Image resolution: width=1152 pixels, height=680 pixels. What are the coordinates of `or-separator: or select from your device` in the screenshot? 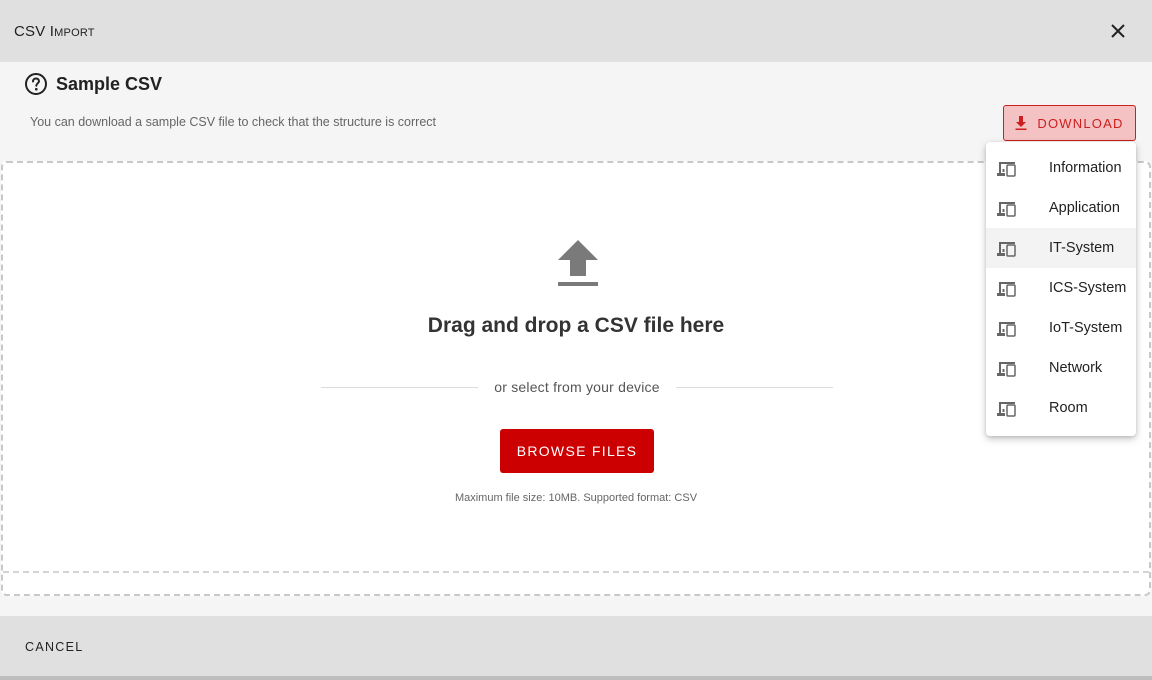 It's located at (577, 387).